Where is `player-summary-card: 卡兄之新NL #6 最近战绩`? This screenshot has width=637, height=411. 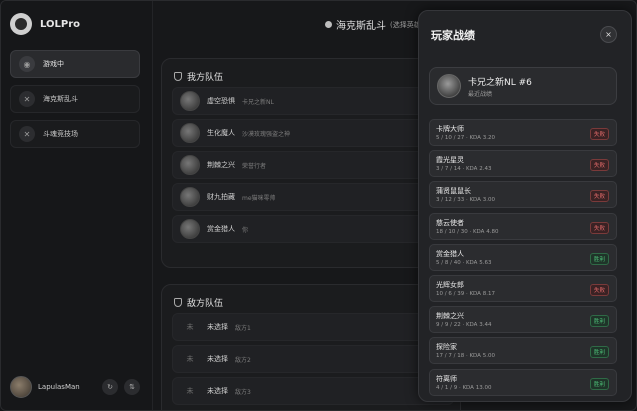
player-summary-card: 卡兄之新NL #6 最近战绩 is located at coordinates (523, 86).